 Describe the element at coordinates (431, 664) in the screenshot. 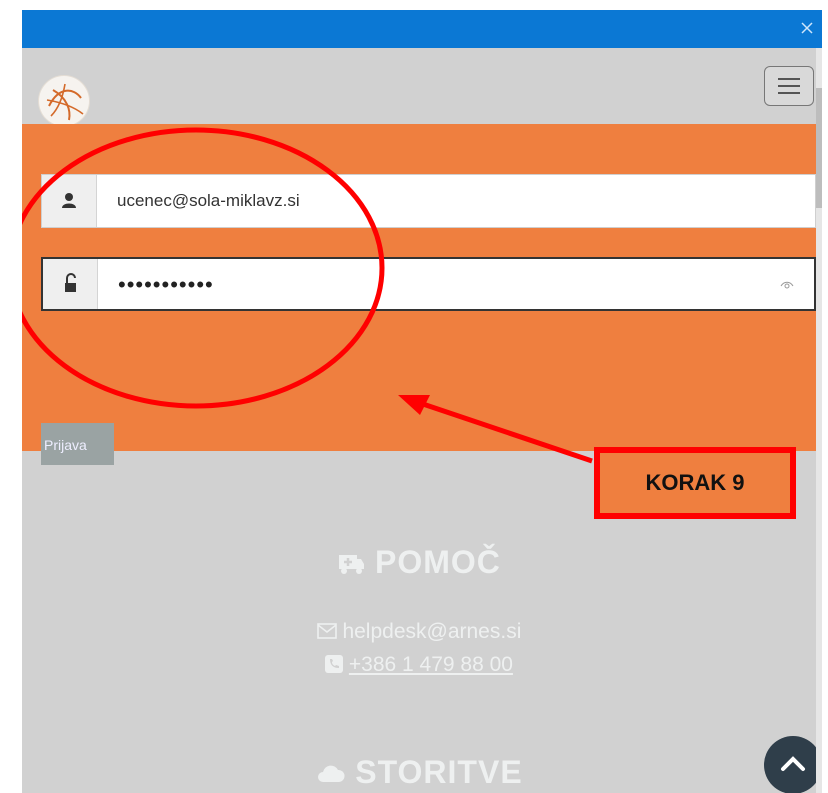

I see `help-phone-text: +386 1 479 88 00` at that location.